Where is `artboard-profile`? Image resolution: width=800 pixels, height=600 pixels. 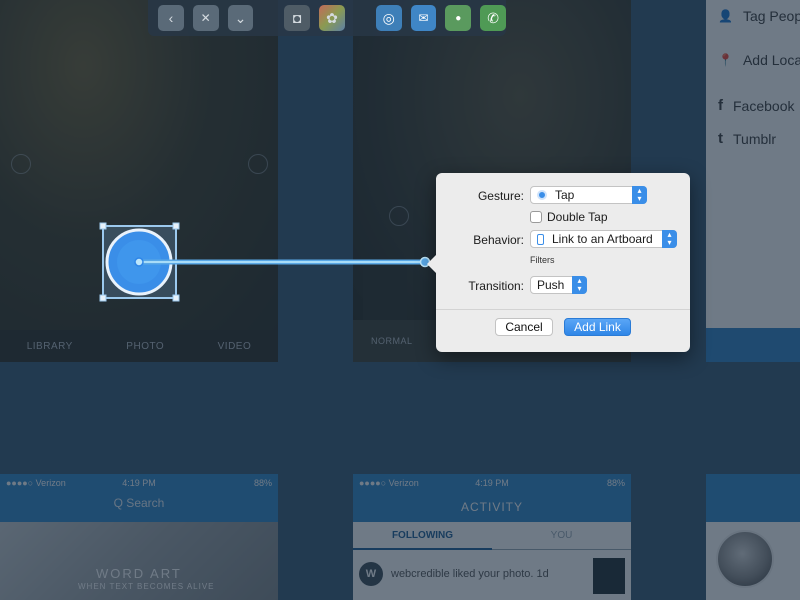 artboard-profile is located at coordinates (753, 537).